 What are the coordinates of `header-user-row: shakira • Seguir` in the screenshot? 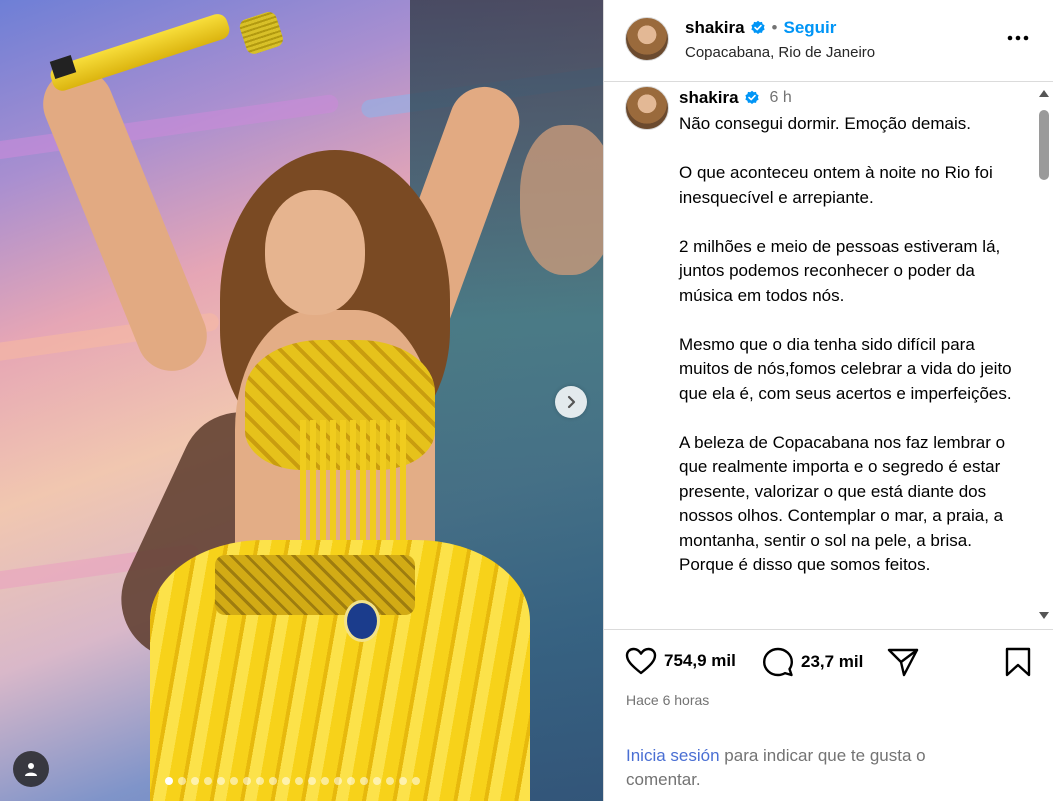 It's located at (760, 28).